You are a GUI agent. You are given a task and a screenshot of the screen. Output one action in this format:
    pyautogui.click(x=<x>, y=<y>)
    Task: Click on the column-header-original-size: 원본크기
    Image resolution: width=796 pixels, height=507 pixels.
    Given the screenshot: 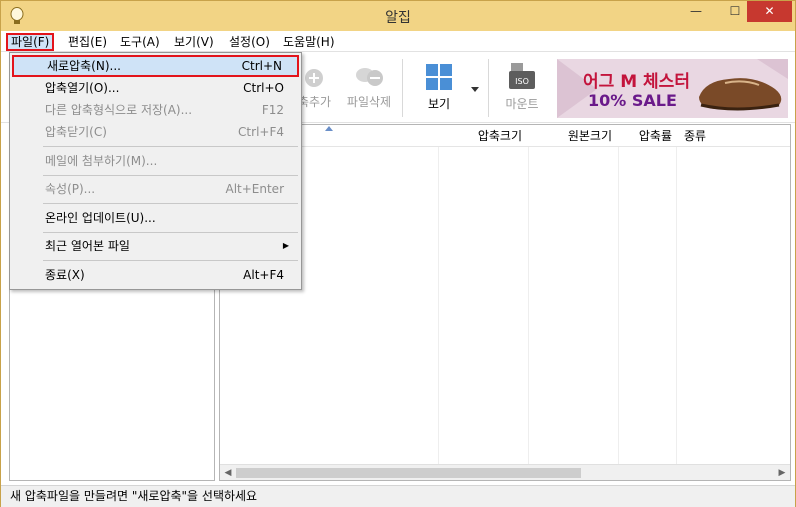 What is the action you would take?
    pyautogui.click(x=573, y=136)
    